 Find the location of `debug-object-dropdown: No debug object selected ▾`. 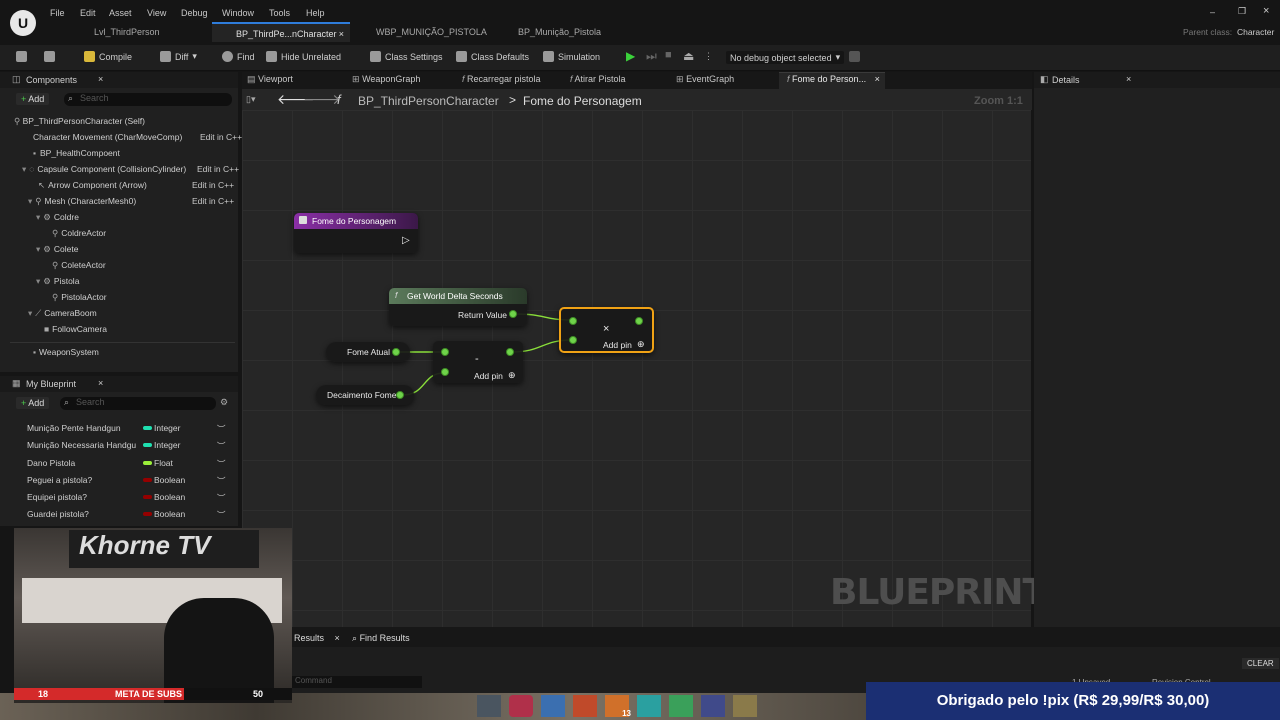

debug-object-dropdown: No debug object selected ▾ is located at coordinates (785, 57).